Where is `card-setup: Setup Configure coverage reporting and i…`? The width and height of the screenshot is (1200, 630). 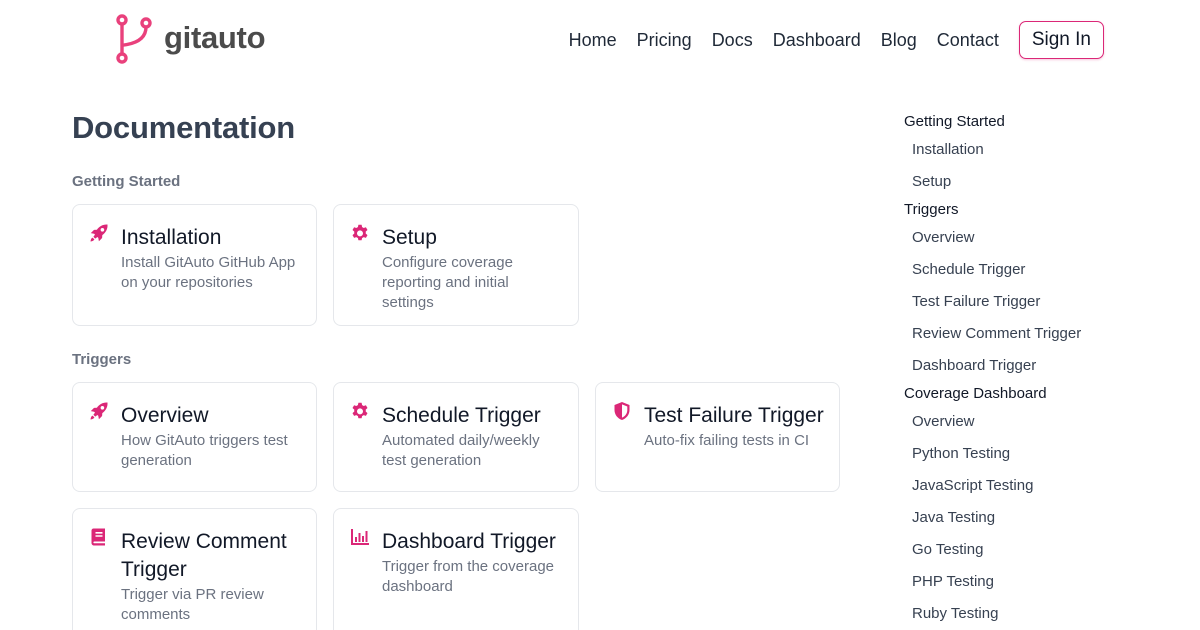
card-setup: Setup Configure coverage reporting and i… is located at coordinates (456, 265).